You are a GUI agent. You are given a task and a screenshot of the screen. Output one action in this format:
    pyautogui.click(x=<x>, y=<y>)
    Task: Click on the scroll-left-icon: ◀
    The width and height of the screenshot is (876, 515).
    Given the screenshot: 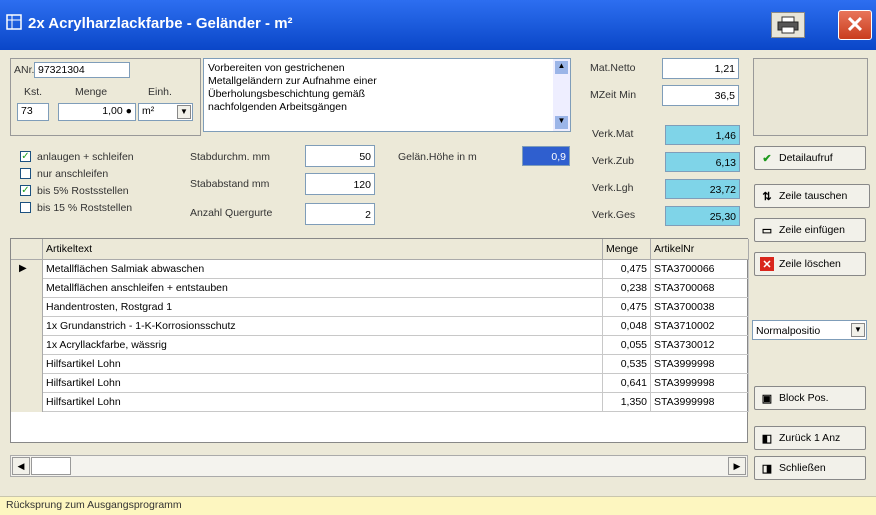 What is the action you would take?
    pyautogui.click(x=21, y=466)
    